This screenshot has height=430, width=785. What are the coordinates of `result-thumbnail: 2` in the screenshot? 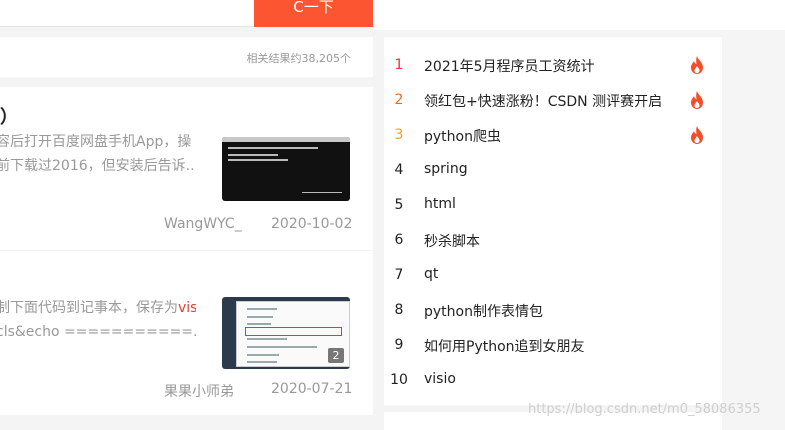 It's located at (286, 333).